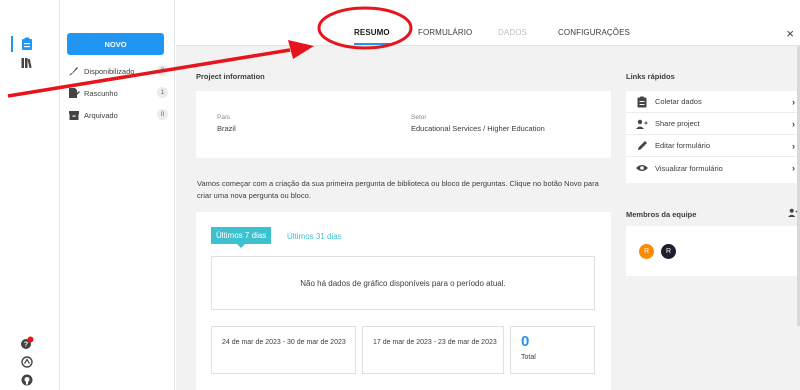  Describe the element at coordinates (642, 102) in the screenshot. I see `clipboard-icon` at that location.